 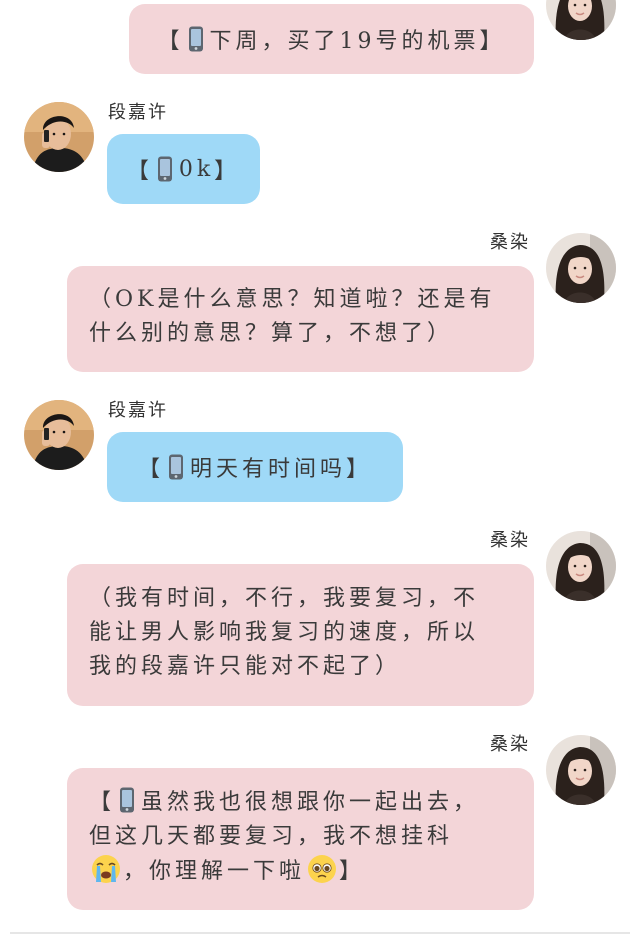 I want to click on message-line: 【虽然我也很想跟你一起出去，, so click(x=311, y=803).